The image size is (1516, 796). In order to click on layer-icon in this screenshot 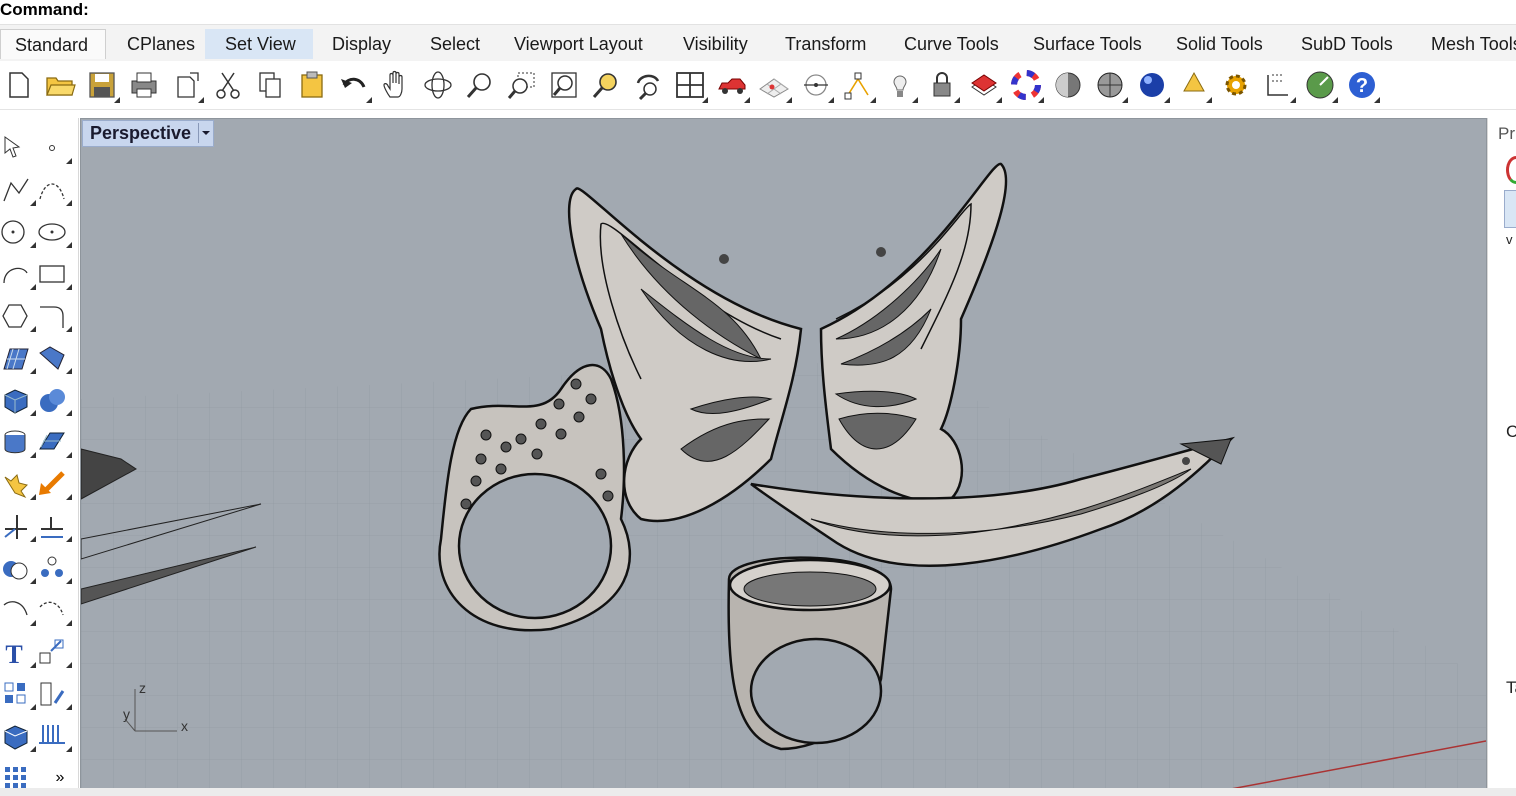, I will do `click(984, 85)`.